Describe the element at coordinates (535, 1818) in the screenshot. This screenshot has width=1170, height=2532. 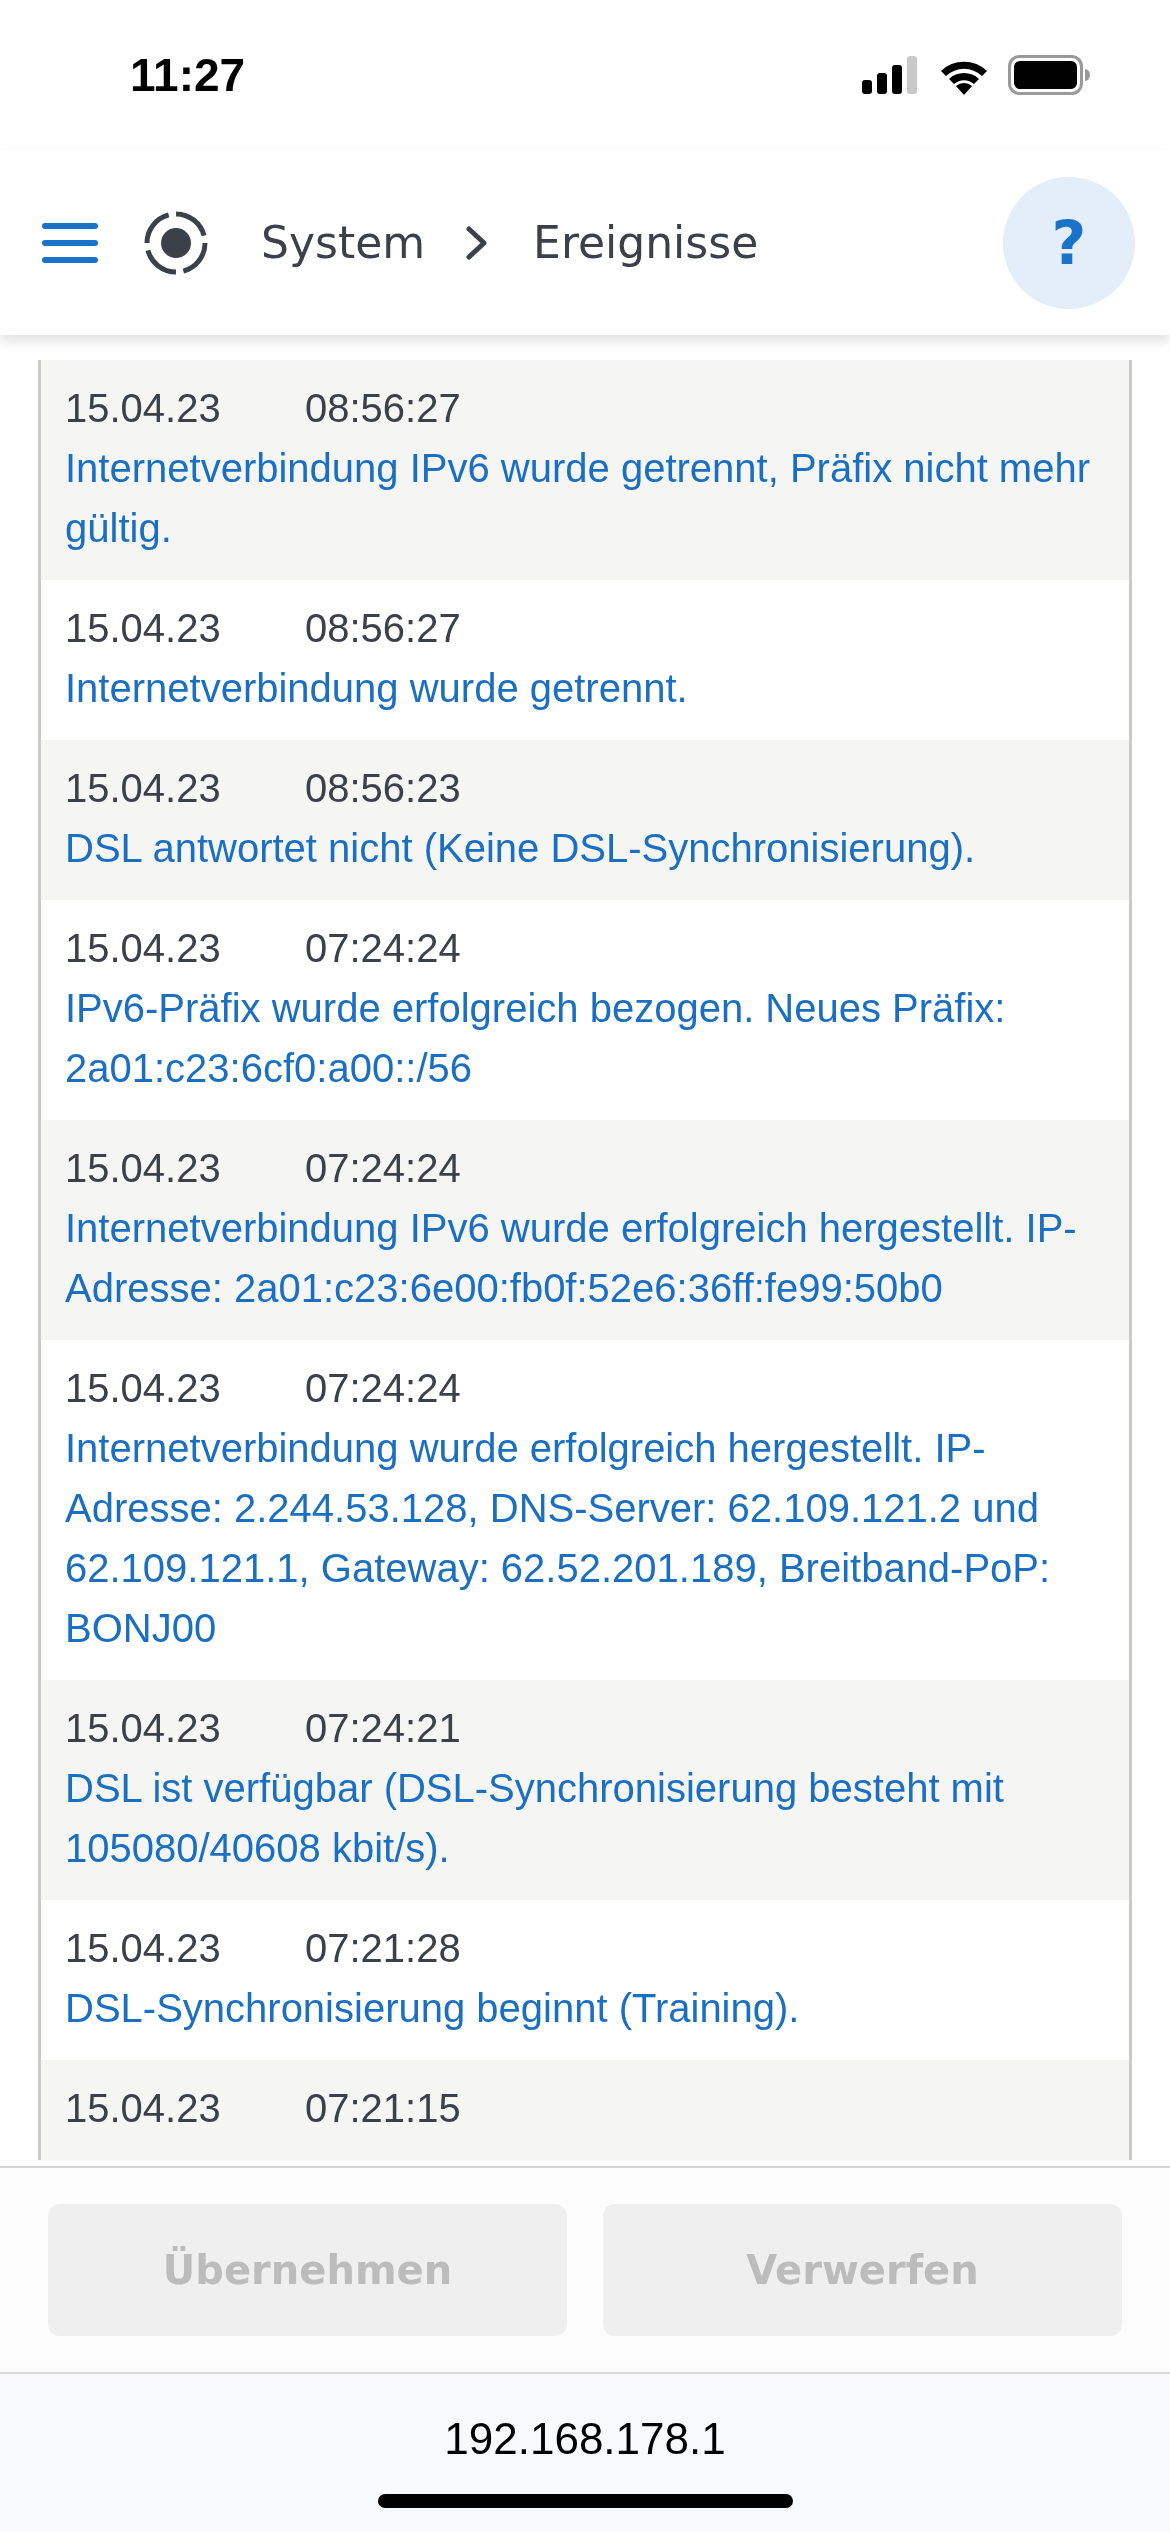
I see `event-message: DSL ist verfügbar (DSL-Synchronisierung besteht mit 105080/40608 kbit/s).` at that location.